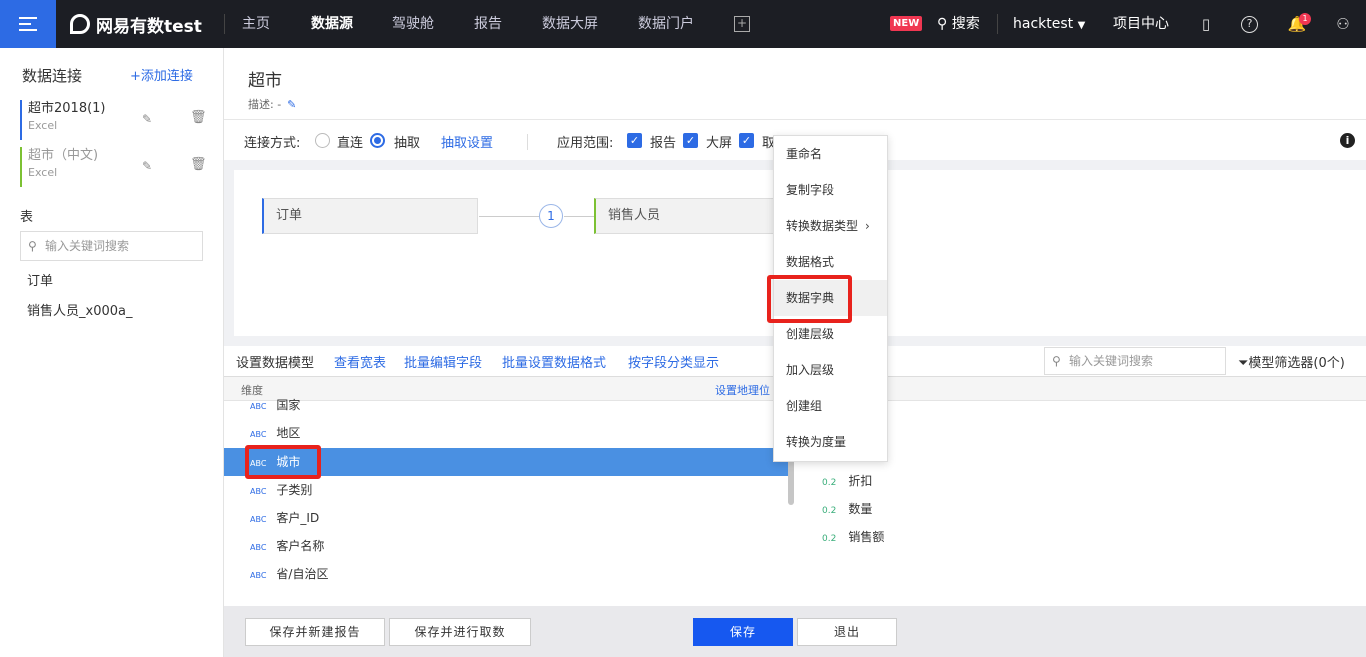 This screenshot has height=657, width=1366. Describe the element at coordinates (298, 518) in the screenshot. I see `field-name: 客户_ID` at that location.